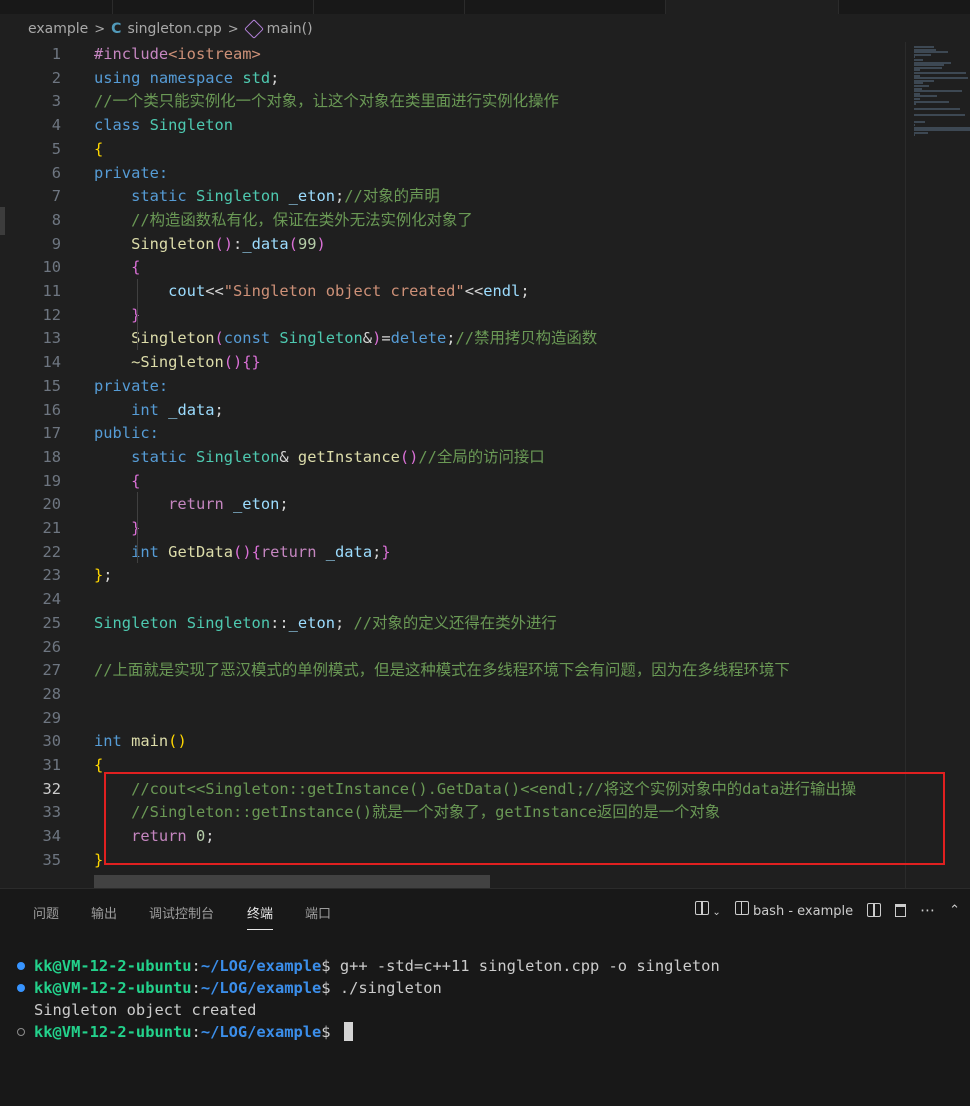 The height and width of the screenshot is (1106, 970). What do you see at coordinates (187, 77) in the screenshot?
I see `code-text: using namespace std;` at bounding box center [187, 77].